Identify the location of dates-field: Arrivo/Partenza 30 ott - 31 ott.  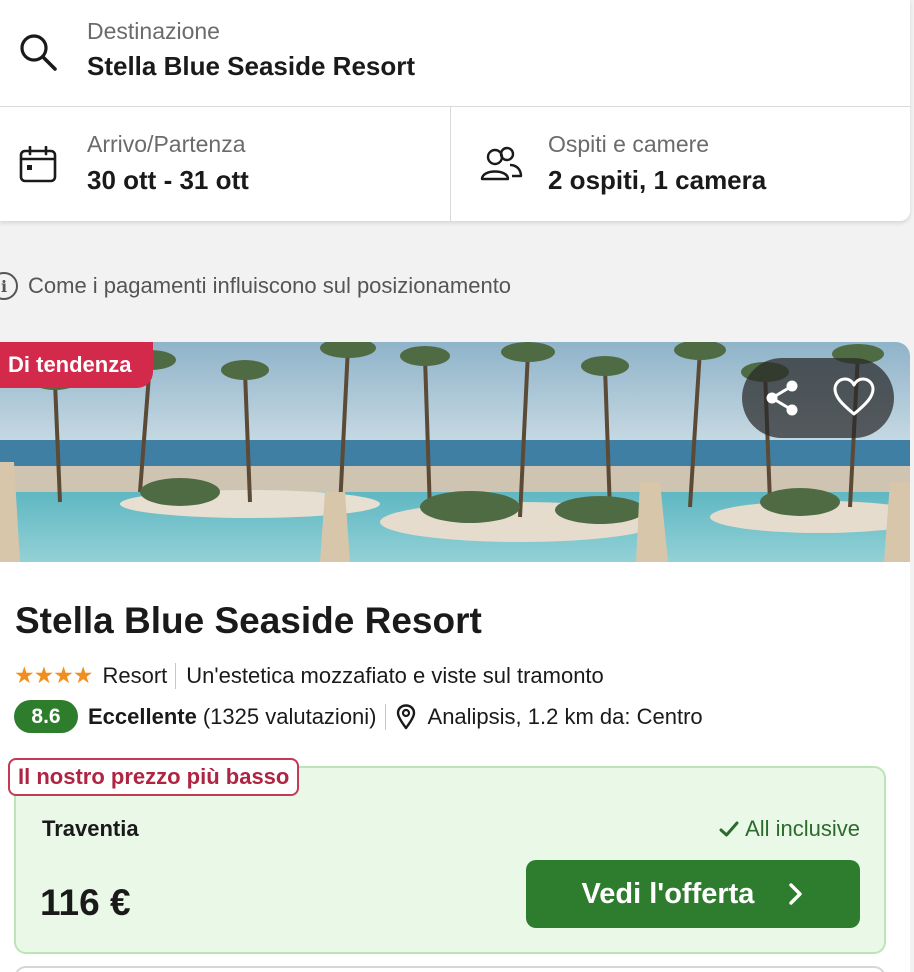
(225, 164).